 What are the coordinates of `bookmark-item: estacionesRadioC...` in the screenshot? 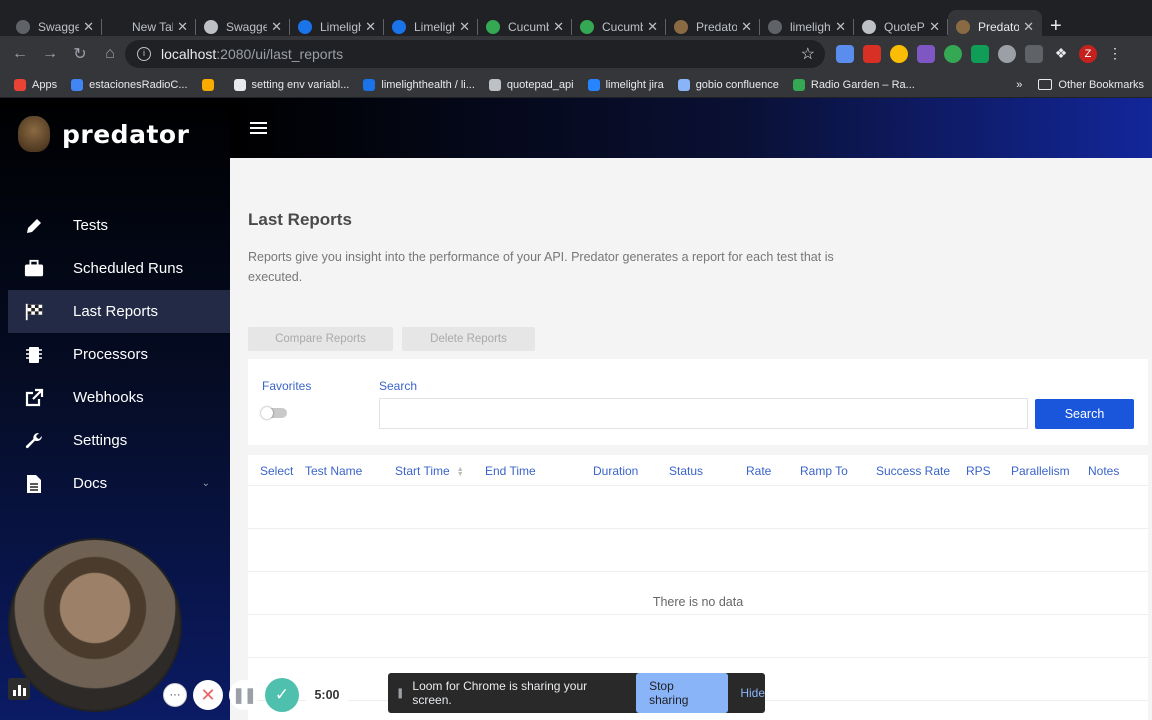 It's located at (129, 84).